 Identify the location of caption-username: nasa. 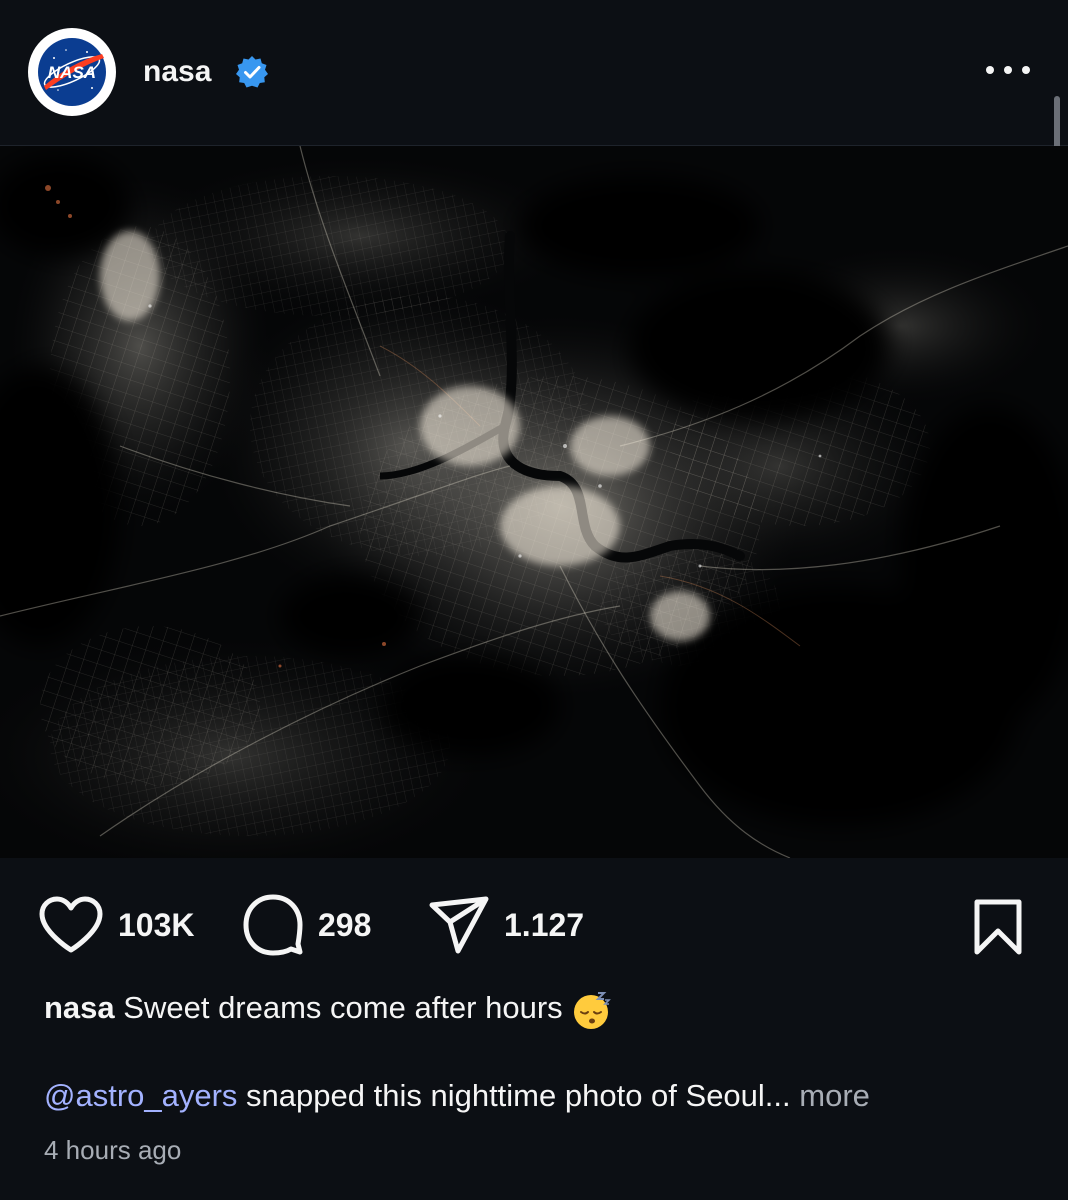
(79, 1007).